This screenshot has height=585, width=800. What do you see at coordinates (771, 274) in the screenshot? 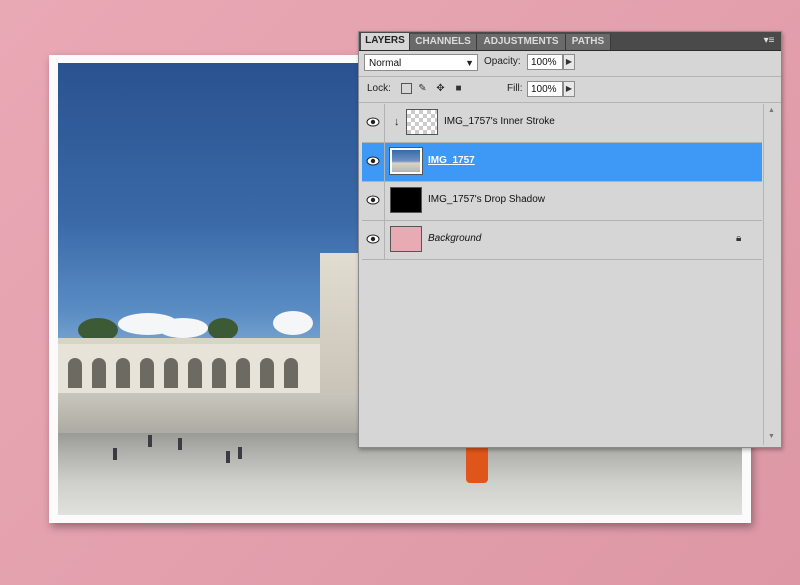
I see `layers-scrollbar: ▲ ▼` at bounding box center [771, 274].